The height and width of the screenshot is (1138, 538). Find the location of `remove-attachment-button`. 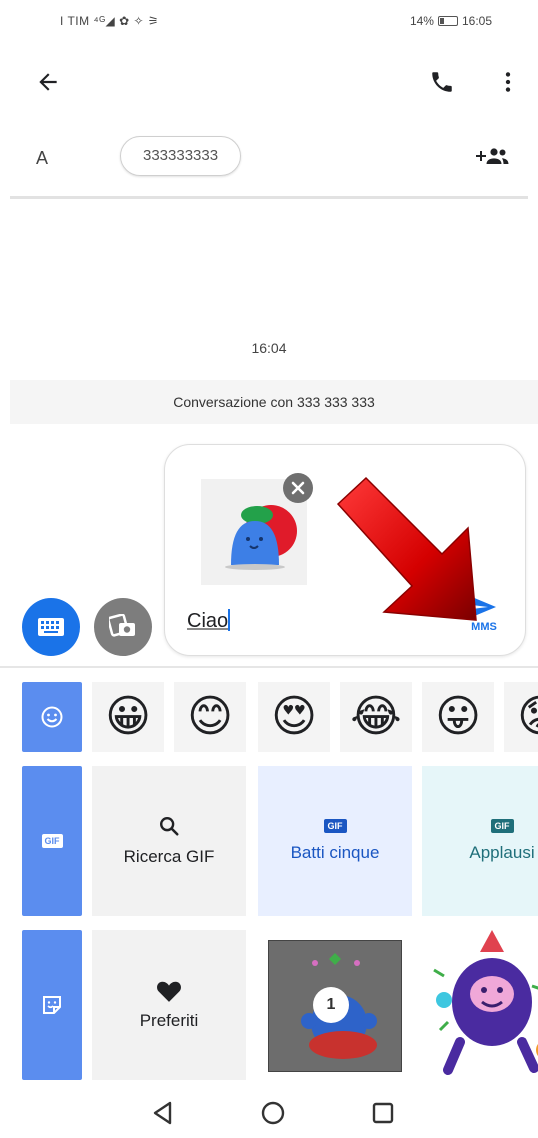

remove-attachment-button is located at coordinates (298, 488).